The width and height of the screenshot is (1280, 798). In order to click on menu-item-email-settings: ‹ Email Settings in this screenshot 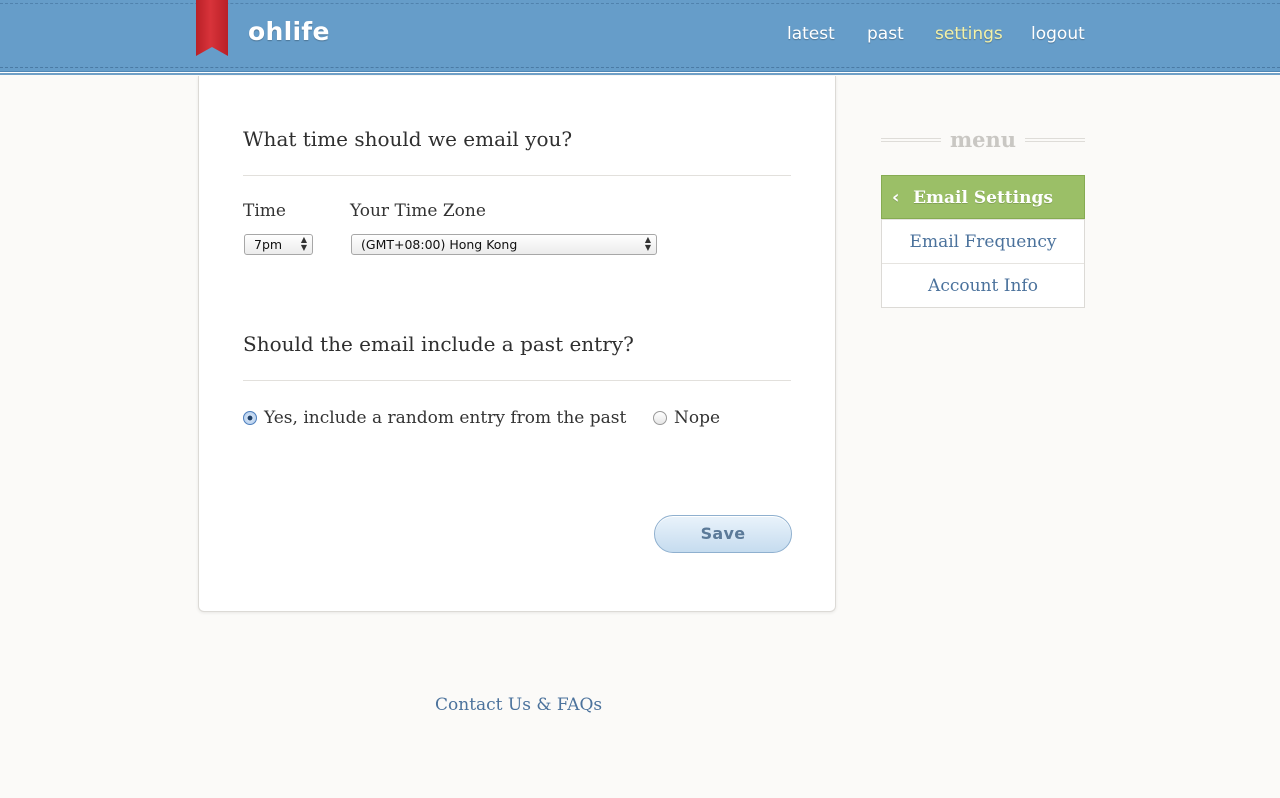, I will do `click(983, 197)`.